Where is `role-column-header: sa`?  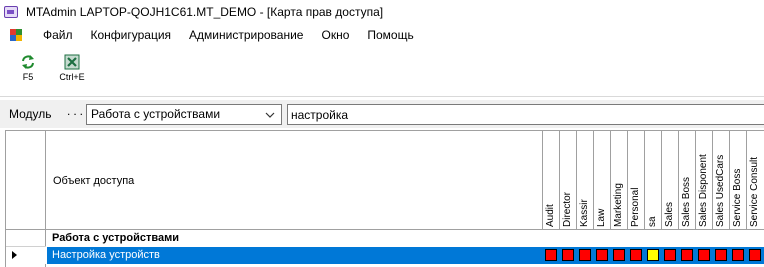
role-column-header: sa is located at coordinates (652, 180).